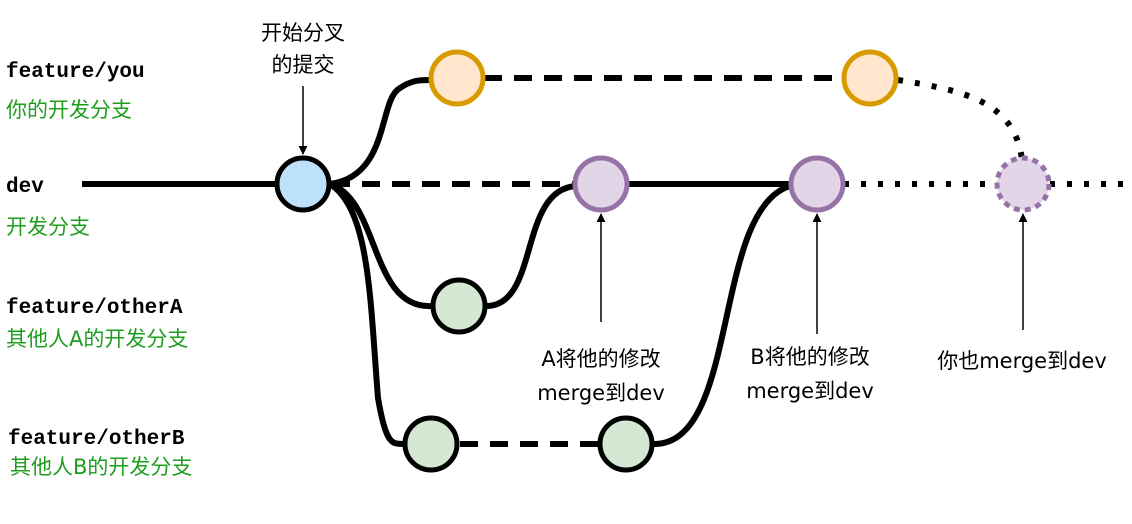 The image size is (1132, 524). I want to click on branch-desc-feature-otherB: 其他人B的开发分支, so click(101, 467).